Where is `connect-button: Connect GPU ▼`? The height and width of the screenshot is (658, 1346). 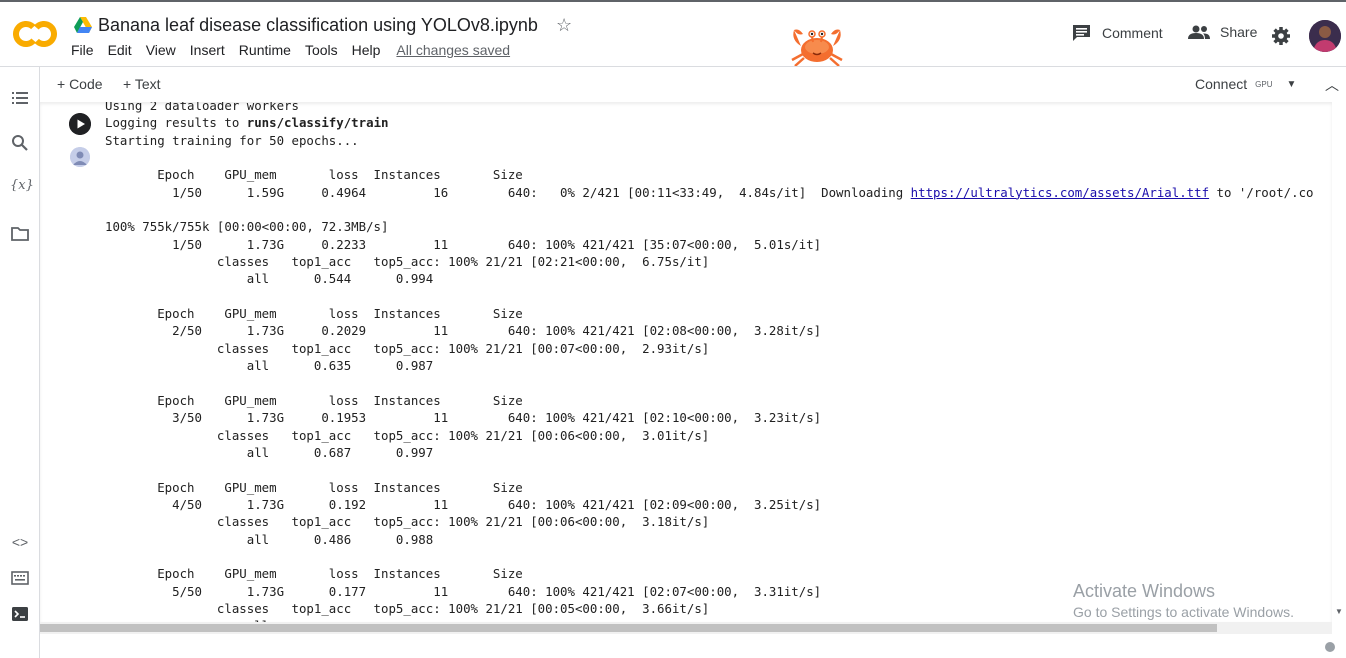
connect-button: Connect GPU ▼ is located at coordinates (1245, 84).